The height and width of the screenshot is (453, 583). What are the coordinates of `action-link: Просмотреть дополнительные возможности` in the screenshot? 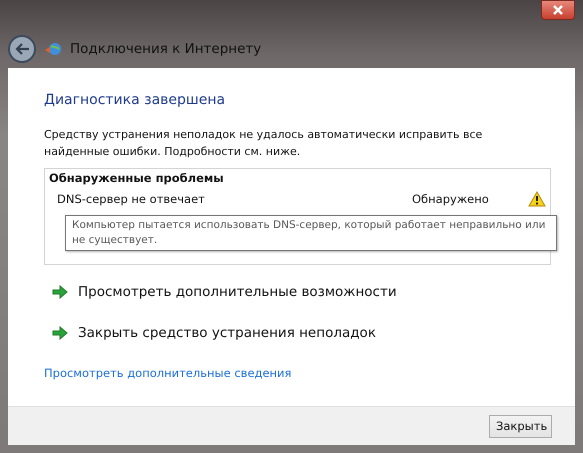 It's located at (301, 292).